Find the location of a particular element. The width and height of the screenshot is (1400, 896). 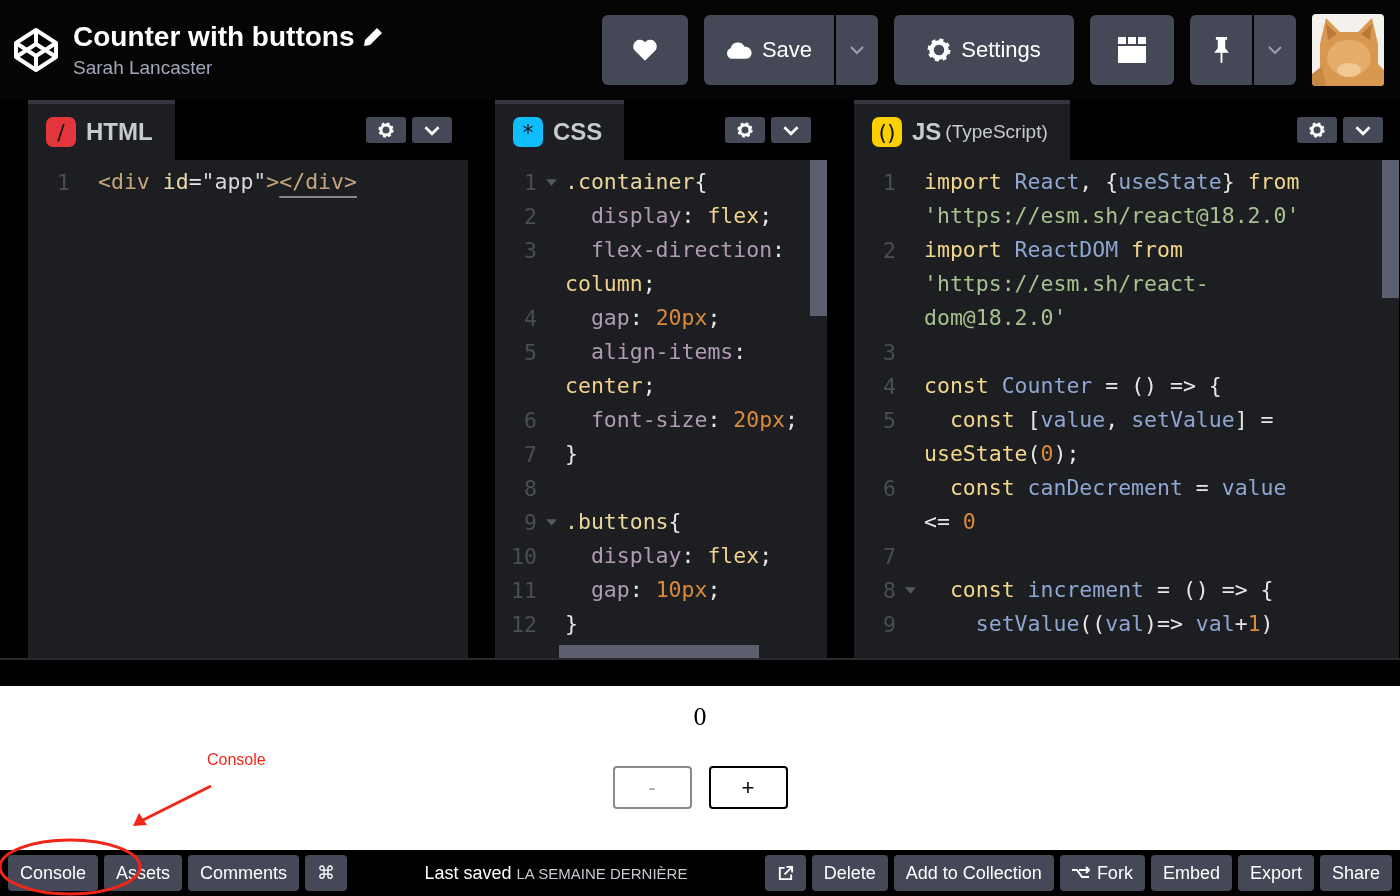

code-line: <= 0 is located at coordinates (950, 522).